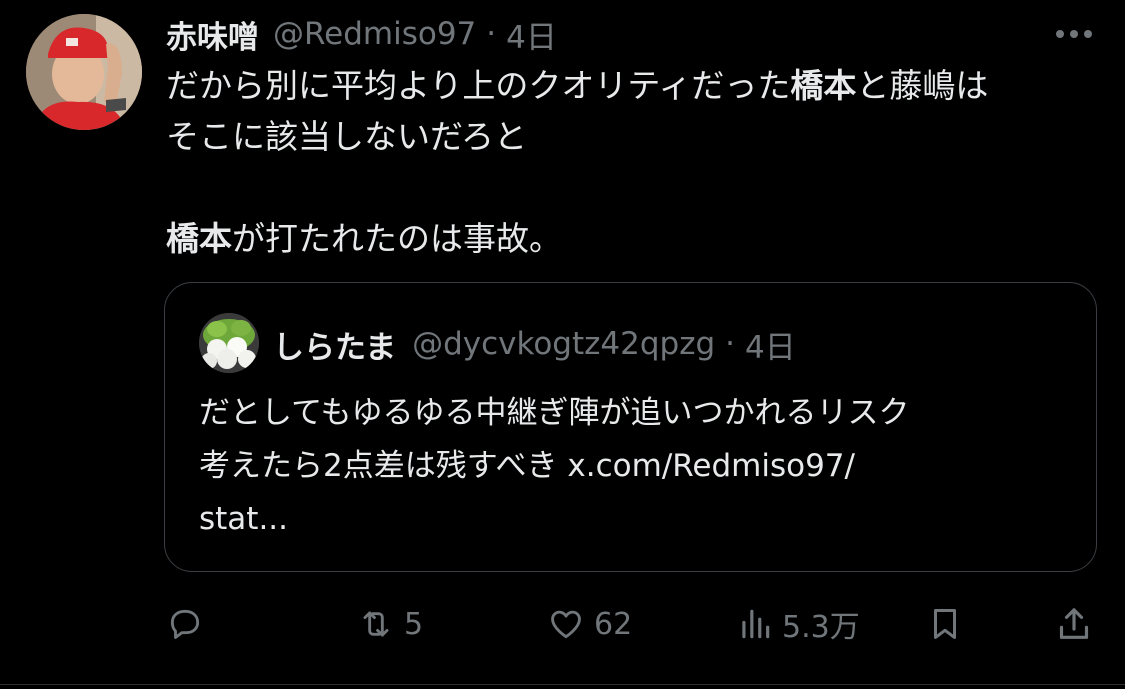 The height and width of the screenshot is (689, 1125). Describe the element at coordinates (376, 624) in the screenshot. I see `retweet-icon` at that location.